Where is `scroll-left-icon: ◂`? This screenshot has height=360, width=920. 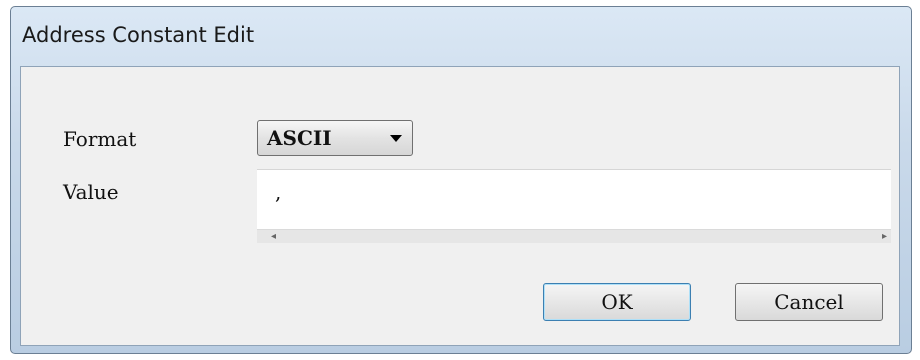
scroll-left-icon: ◂ is located at coordinates (273, 236).